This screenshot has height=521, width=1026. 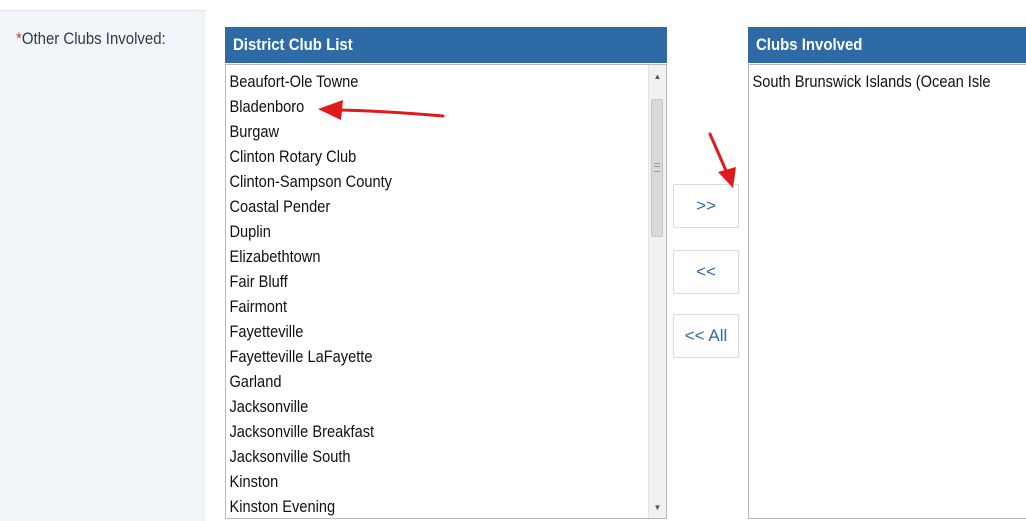 What do you see at coordinates (415, 206) in the screenshot?
I see `district-club-option: Coastal Pender` at bounding box center [415, 206].